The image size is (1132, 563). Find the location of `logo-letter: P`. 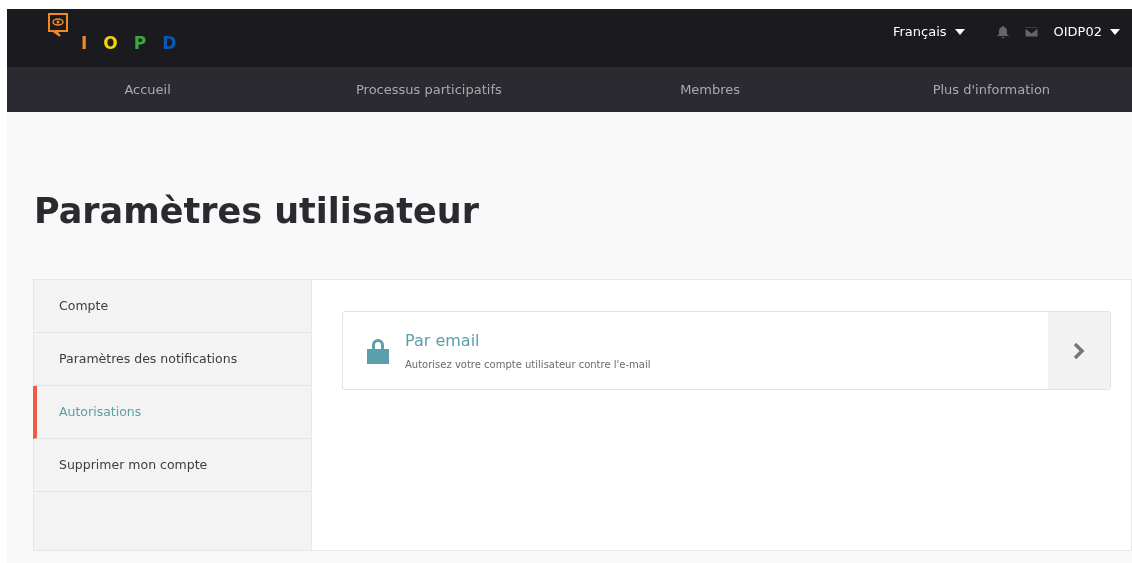

logo-letter: P is located at coordinates (140, 43).